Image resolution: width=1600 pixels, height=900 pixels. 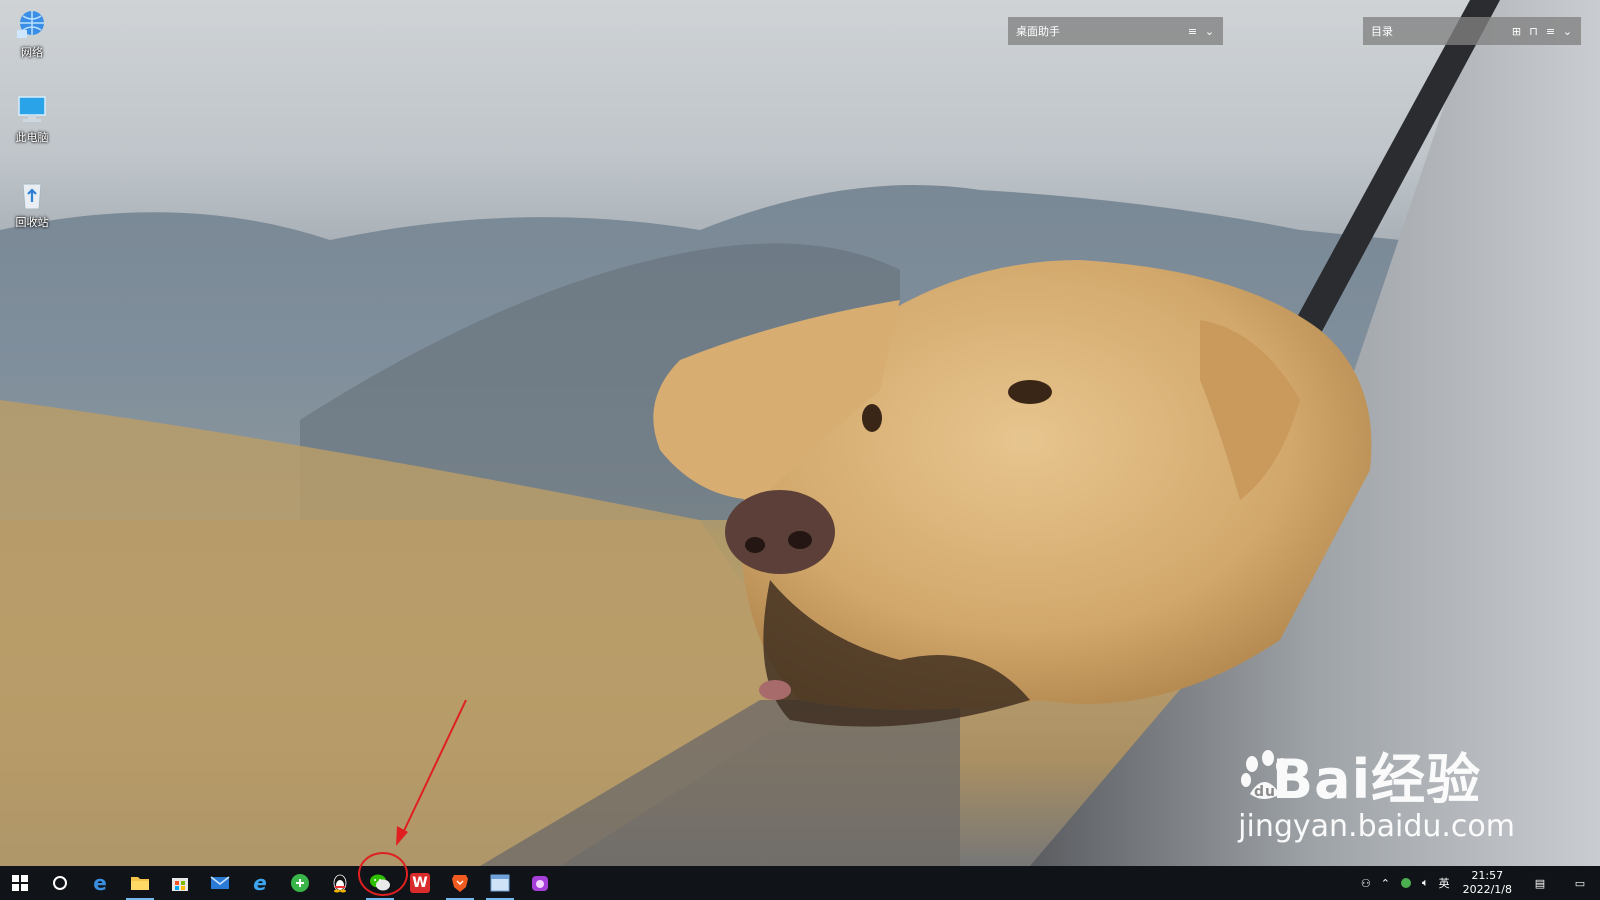 What do you see at coordinates (1472, 31) in the screenshot?
I see `catalog-widget: 目录 ⊞ ⊓ ≡ ⌄` at bounding box center [1472, 31].